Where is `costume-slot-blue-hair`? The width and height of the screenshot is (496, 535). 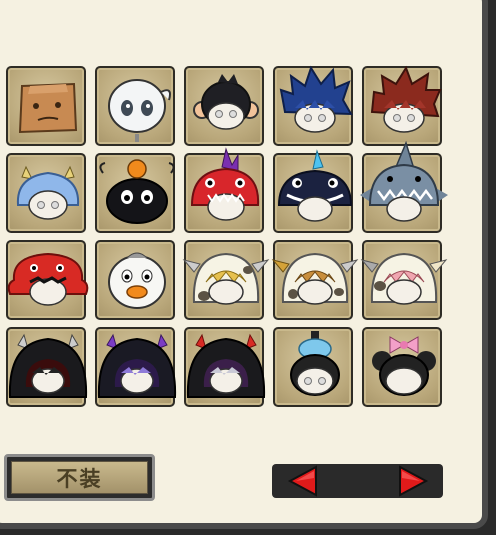
costume-slot-blue-hair is located at coordinates (313, 105).